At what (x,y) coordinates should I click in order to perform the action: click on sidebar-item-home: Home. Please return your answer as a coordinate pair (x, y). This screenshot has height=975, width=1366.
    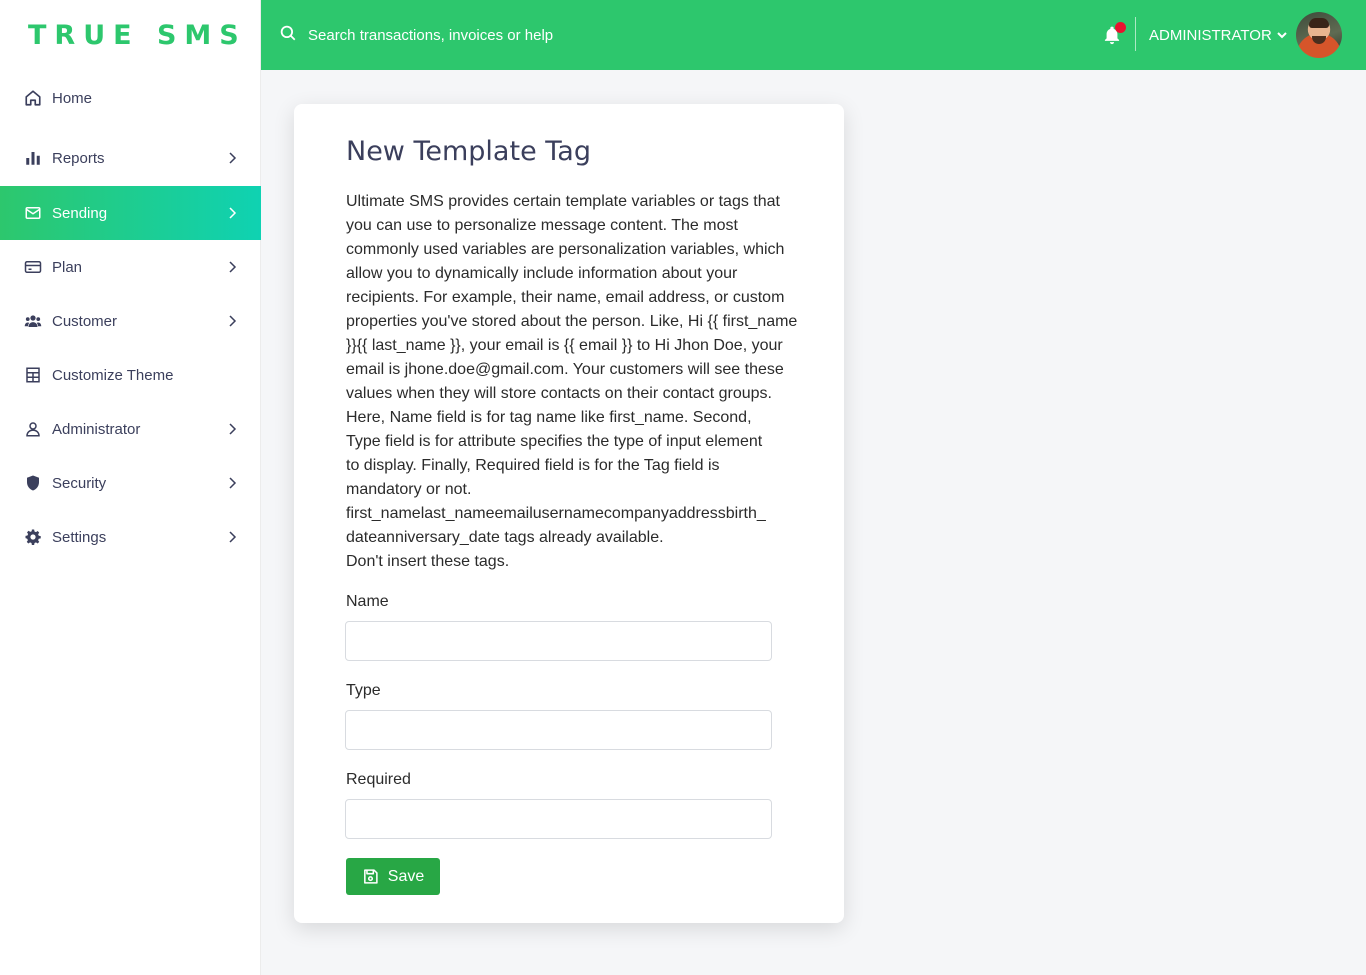
    Looking at the image, I should click on (130, 98).